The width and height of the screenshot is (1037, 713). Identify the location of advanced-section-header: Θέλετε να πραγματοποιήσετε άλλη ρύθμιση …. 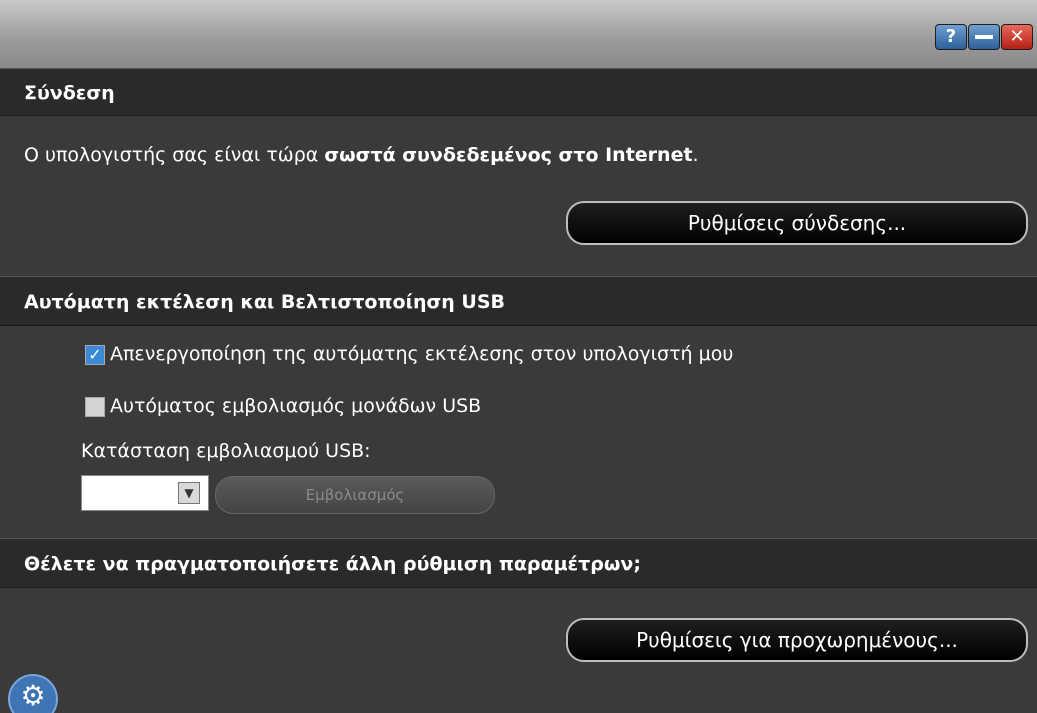
(518, 563).